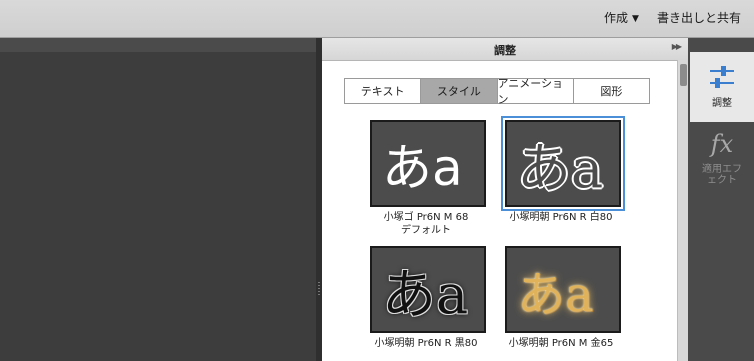  I want to click on sidebar-item-applied-effects: fx 適用エフェクト, so click(722, 163).